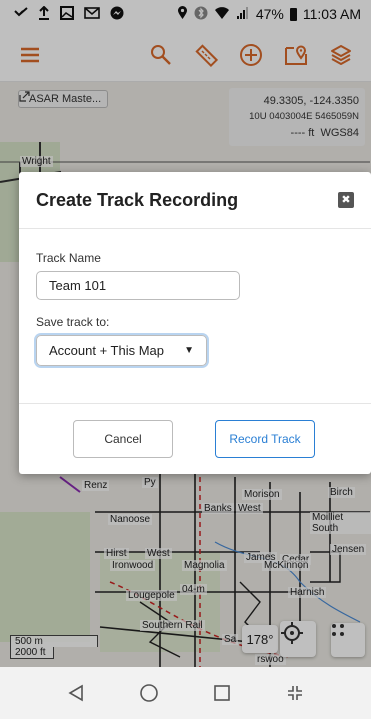 The height and width of the screenshot is (719, 371). I want to click on home-icon, so click(149, 693).